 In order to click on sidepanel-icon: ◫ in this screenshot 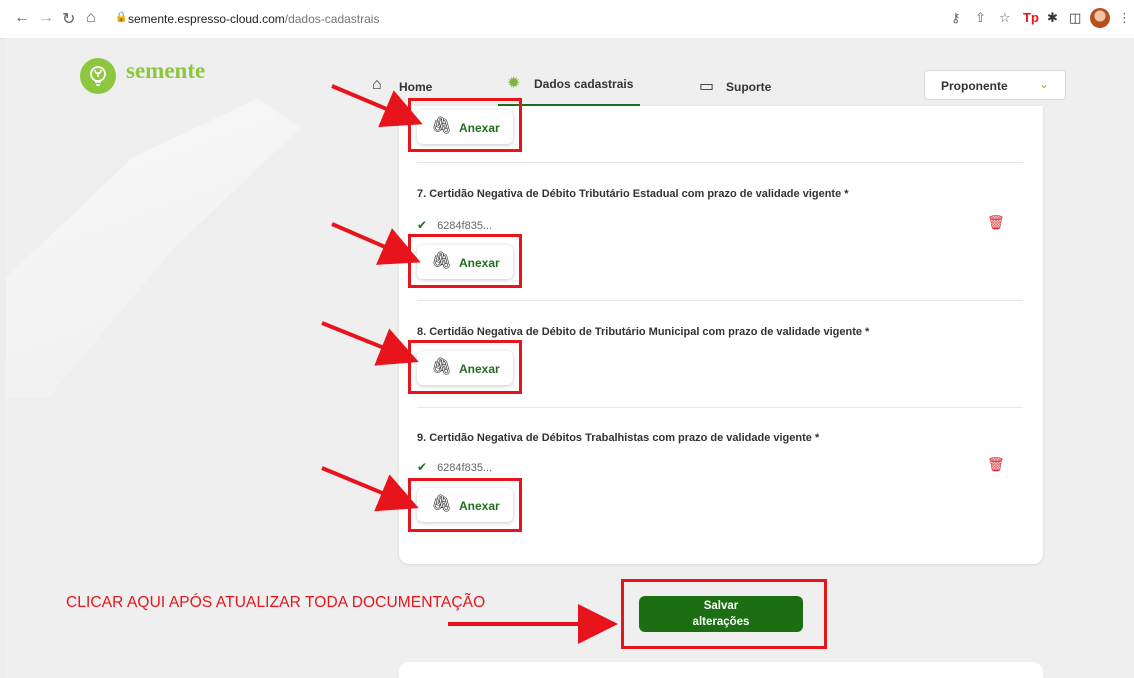, I will do `click(1075, 18)`.